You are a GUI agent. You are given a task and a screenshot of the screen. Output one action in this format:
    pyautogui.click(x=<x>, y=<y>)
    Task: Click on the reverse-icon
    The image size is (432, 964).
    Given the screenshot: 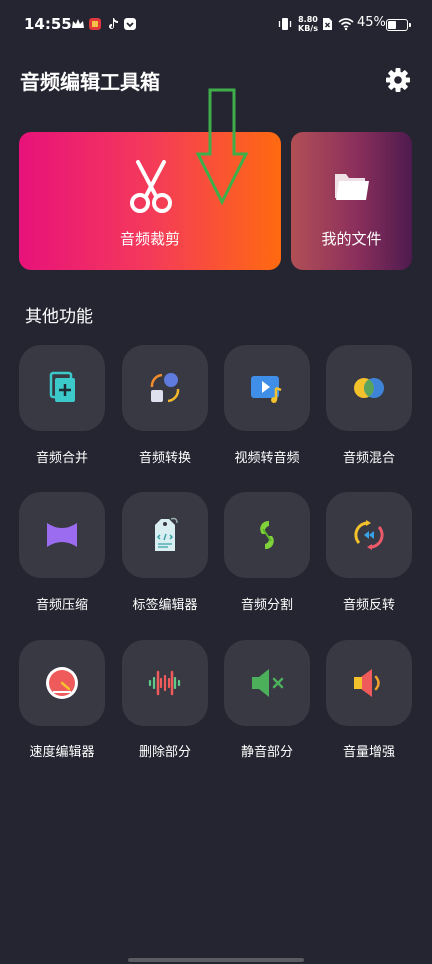 What is the action you would take?
    pyautogui.click(x=369, y=535)
    